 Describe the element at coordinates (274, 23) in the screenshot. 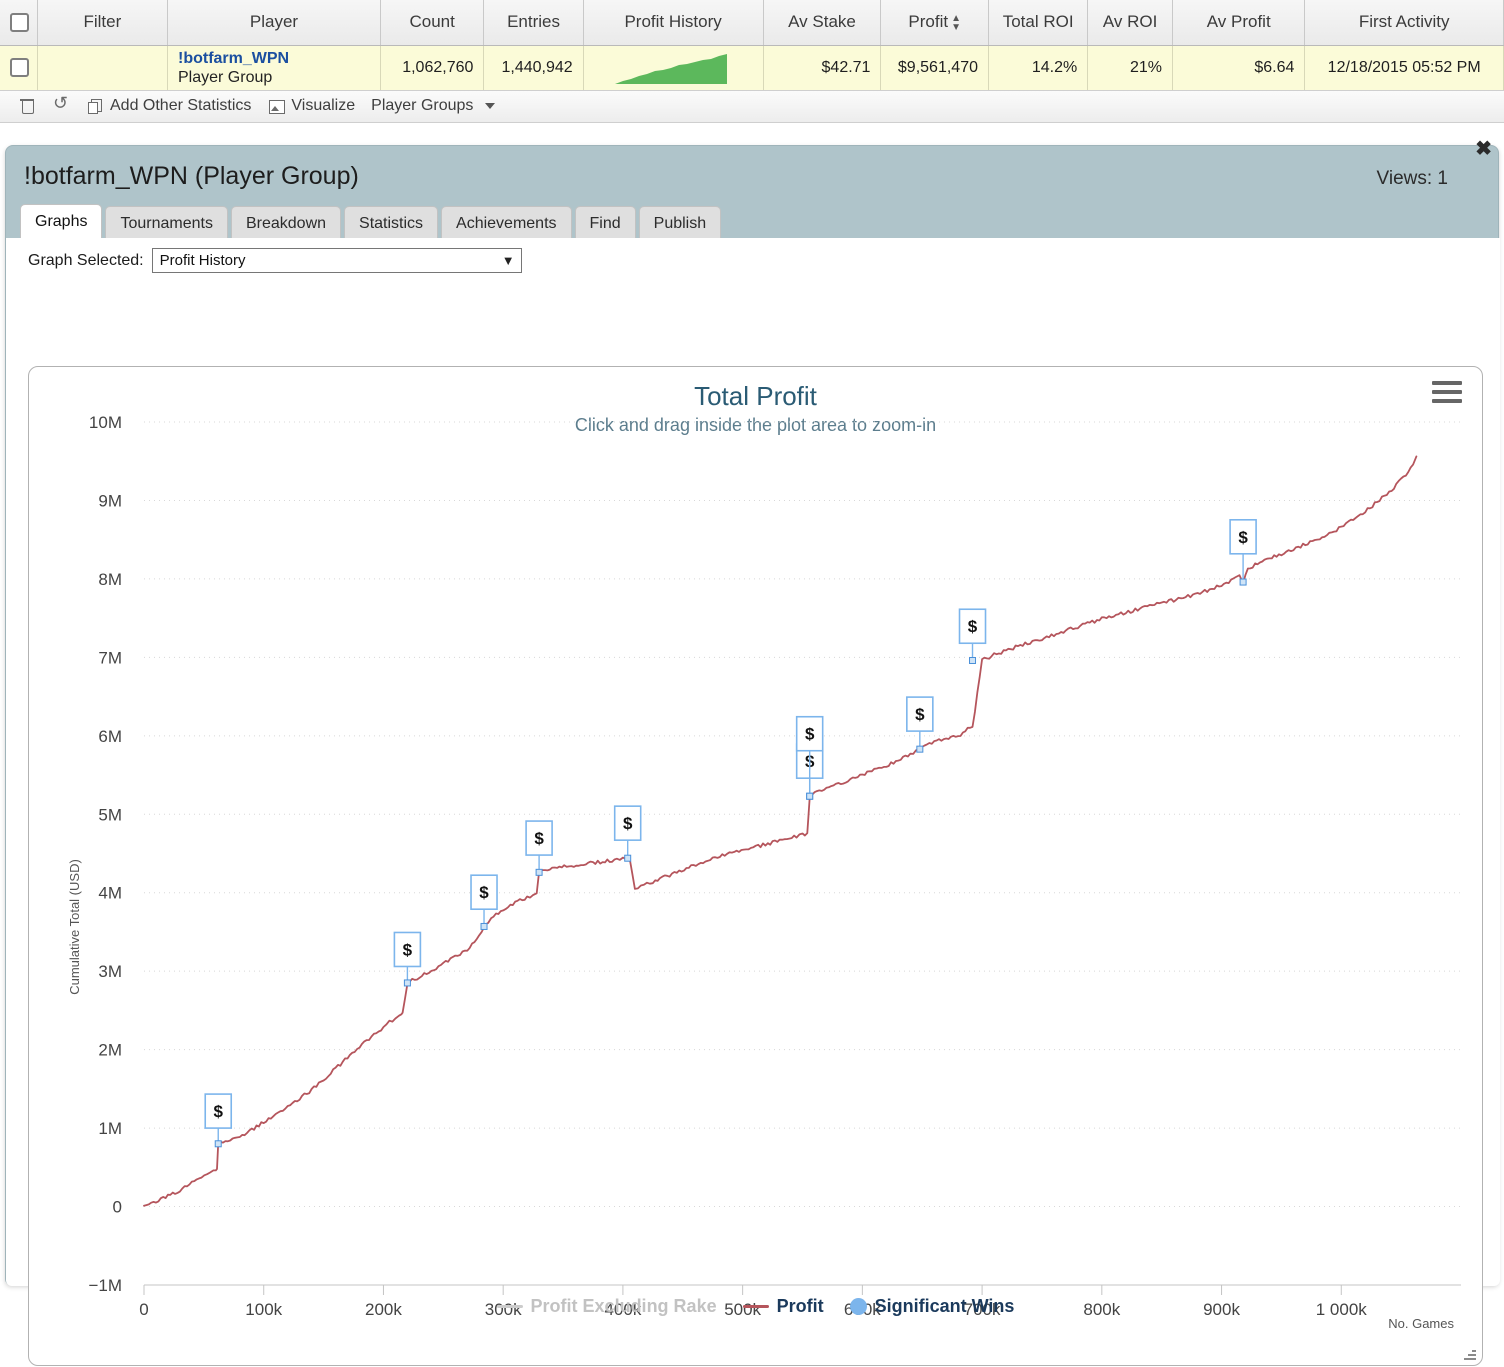

I see `column-header-player: Player` at that location.